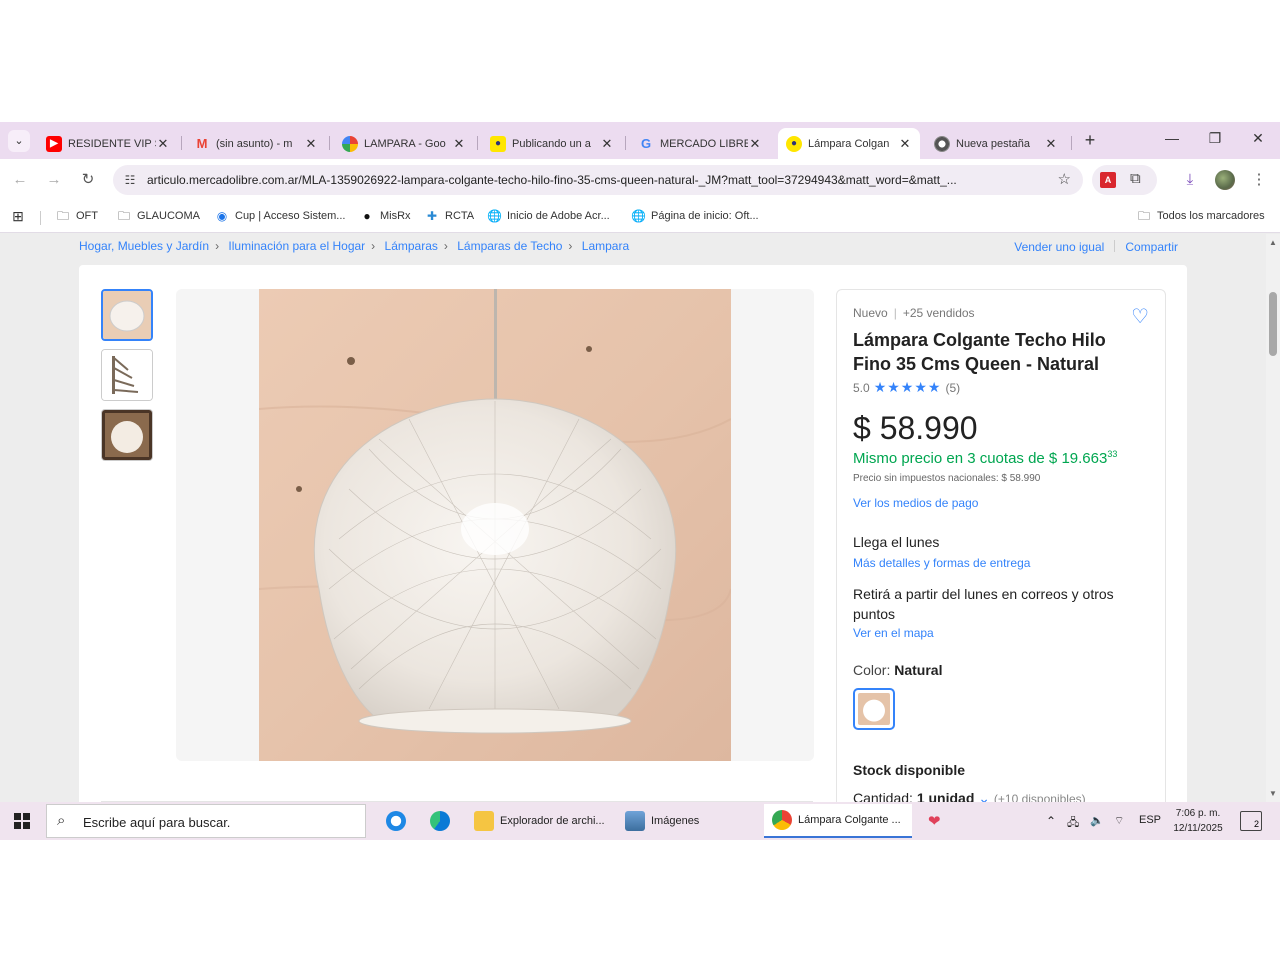 This screenshot has height=960, width=1280. What do you see at coordinates (367, 216) in the screenshot?
I see `misrx-icon: ●` at bounding box center [367, 216].